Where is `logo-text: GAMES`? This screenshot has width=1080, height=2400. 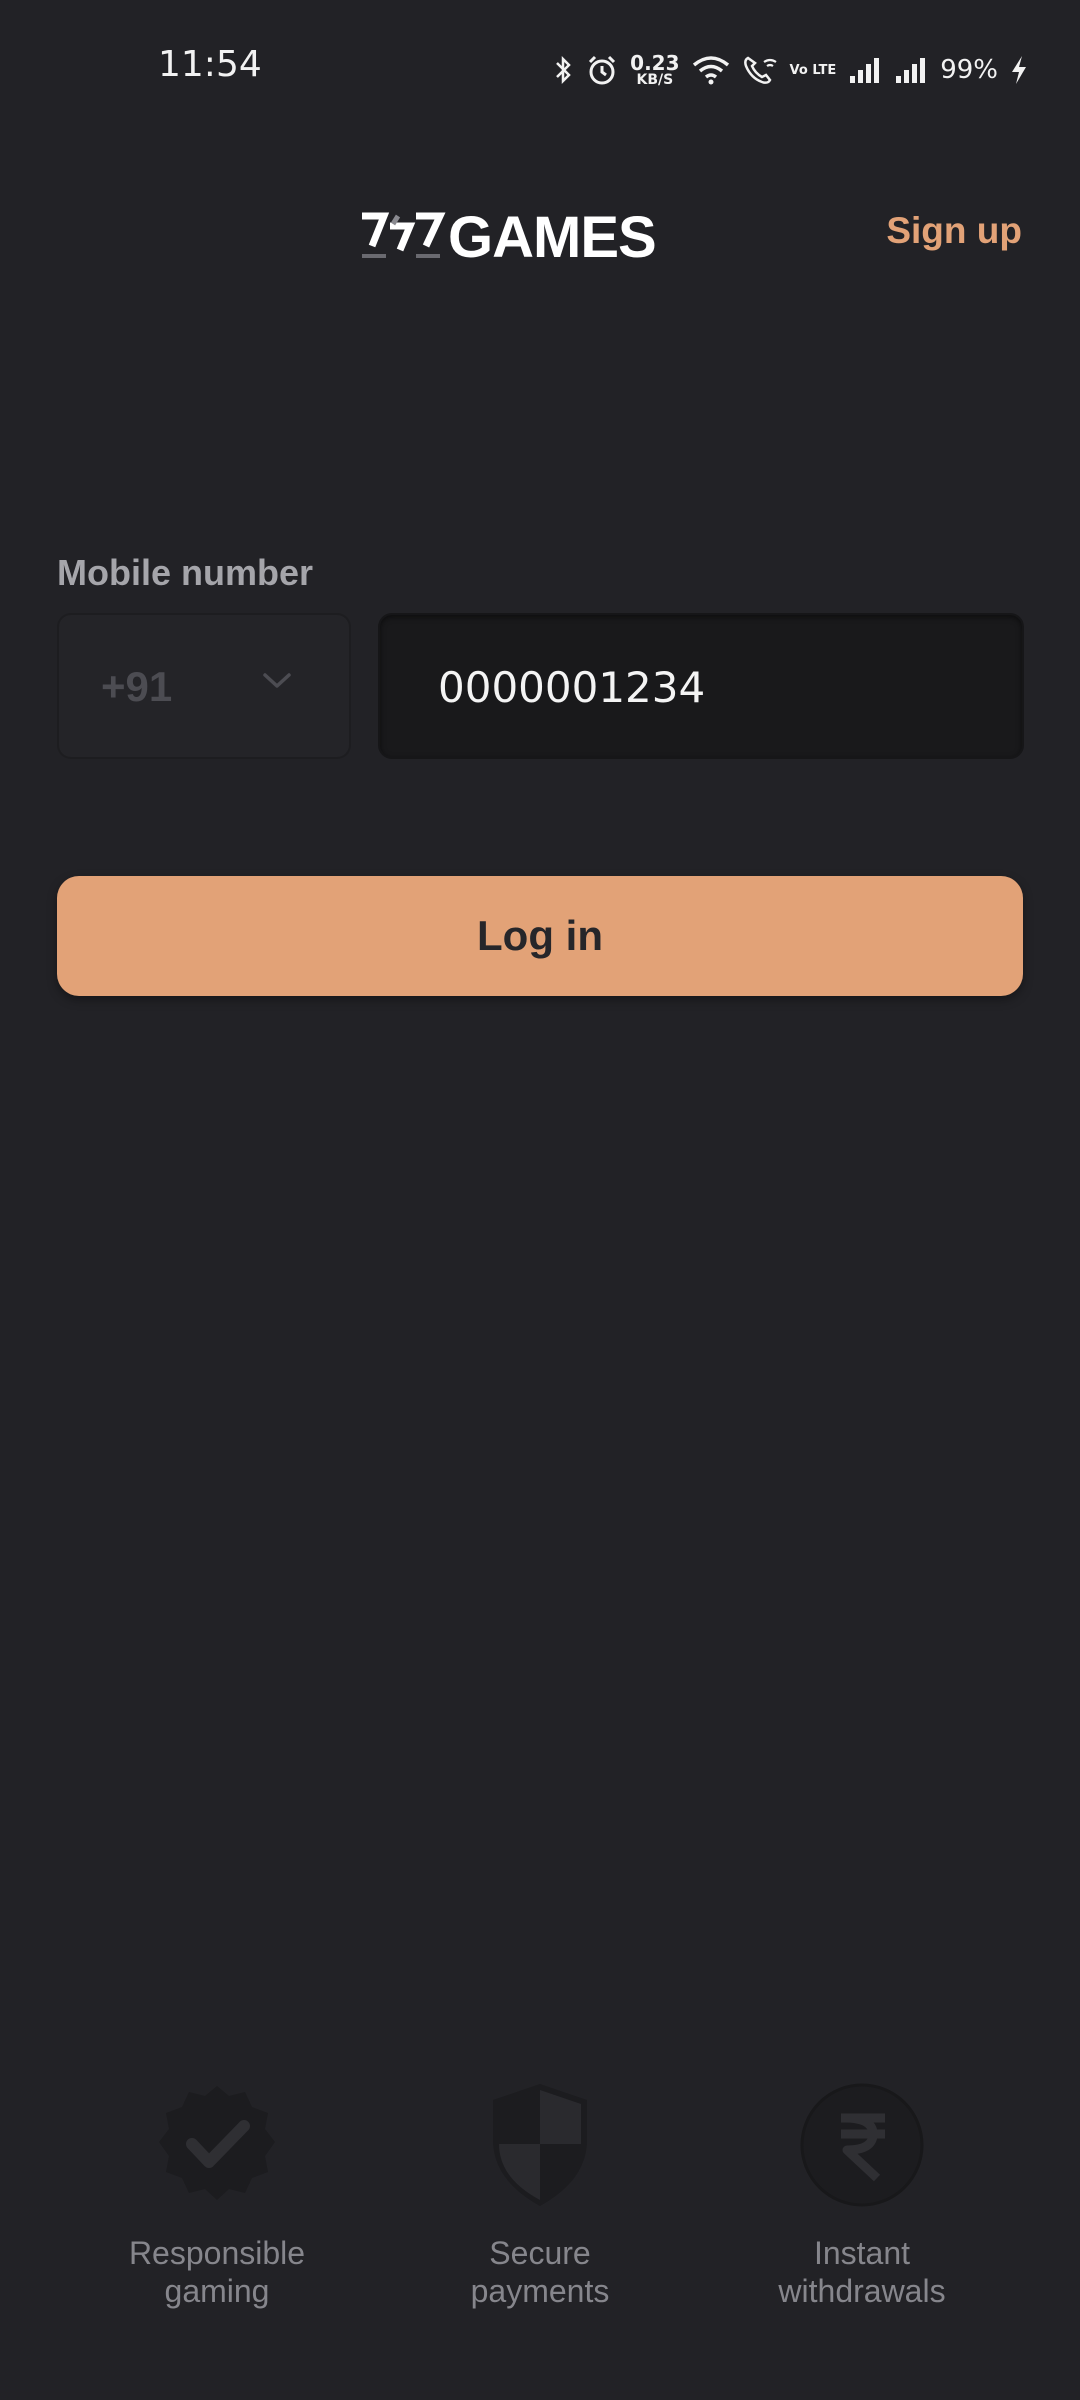 logo-text: GAMES is located at coordinates (552, 237).